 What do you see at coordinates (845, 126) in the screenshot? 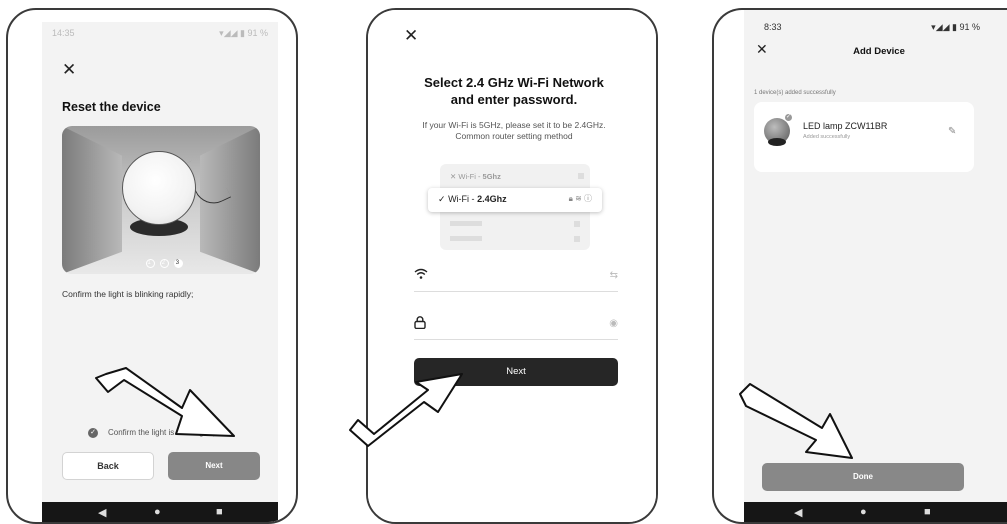
I see `device-name: LED lamp ZCW11BR` at bounding box center [845, 126].